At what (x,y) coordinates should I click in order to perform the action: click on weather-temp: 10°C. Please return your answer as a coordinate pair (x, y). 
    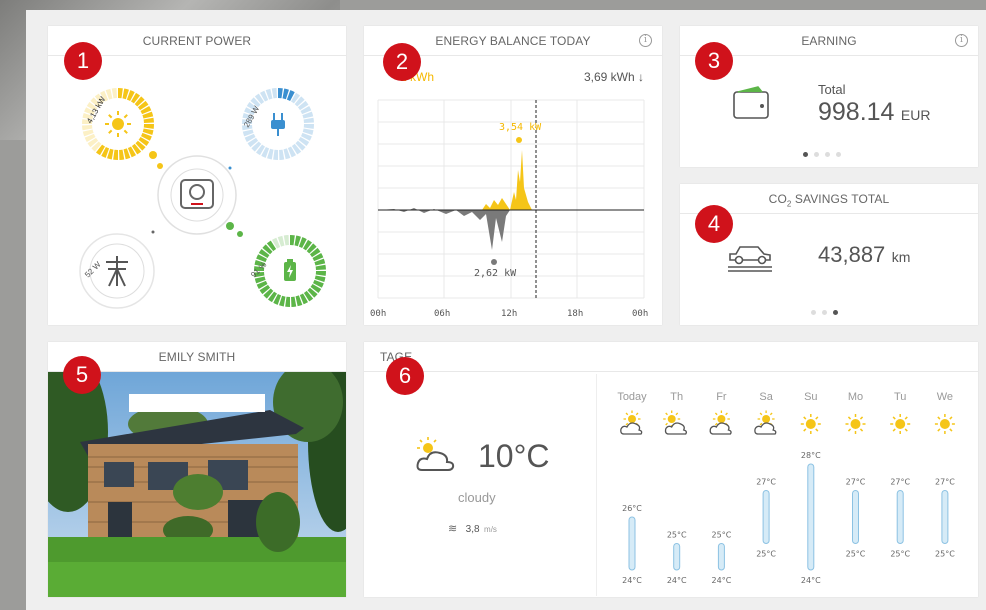
    Looking at the image, I should click on (514, 456).